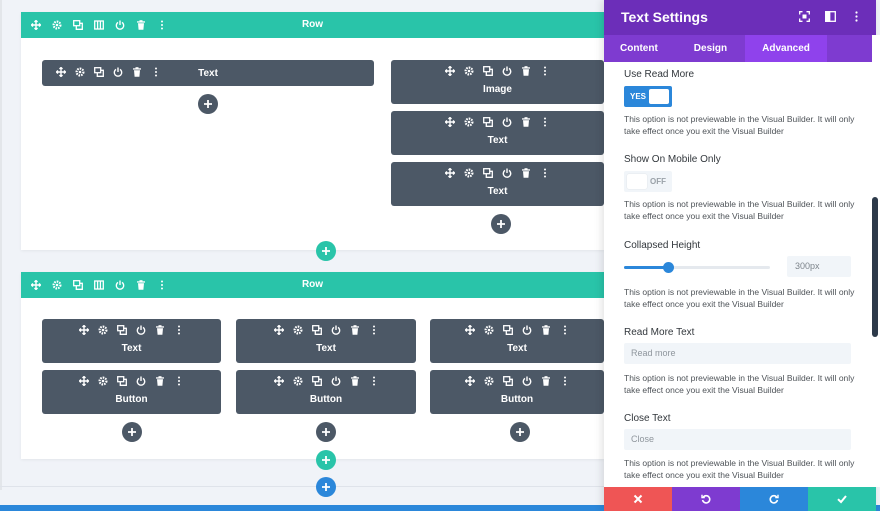 The height and width of the screenshot is (511, 880). I want to click on discard-button, so click(638, 499).